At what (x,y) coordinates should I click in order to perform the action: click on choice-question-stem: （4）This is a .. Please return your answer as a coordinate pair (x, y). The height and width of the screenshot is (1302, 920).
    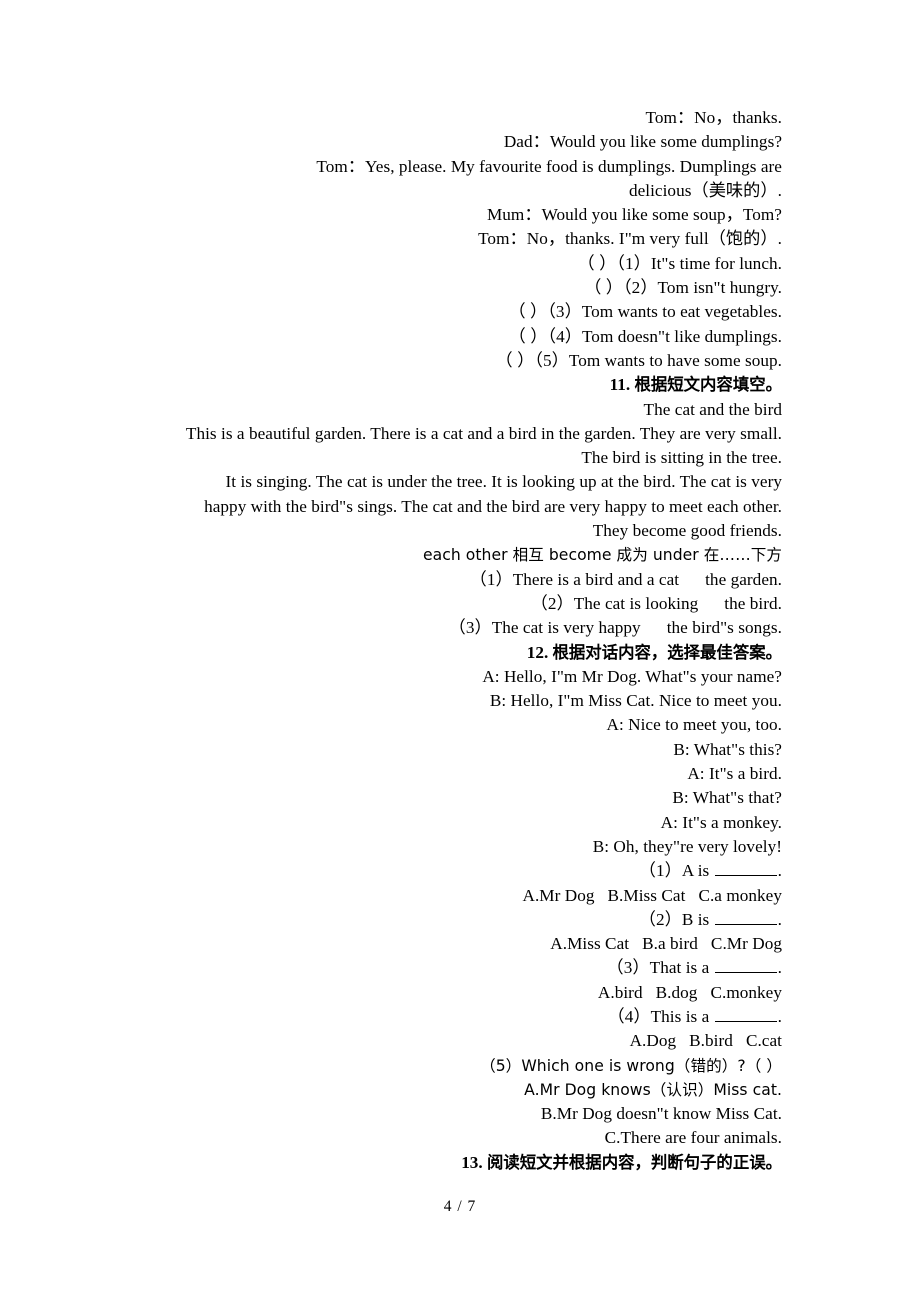
    Looking at the image, I should click on (459, 1017).